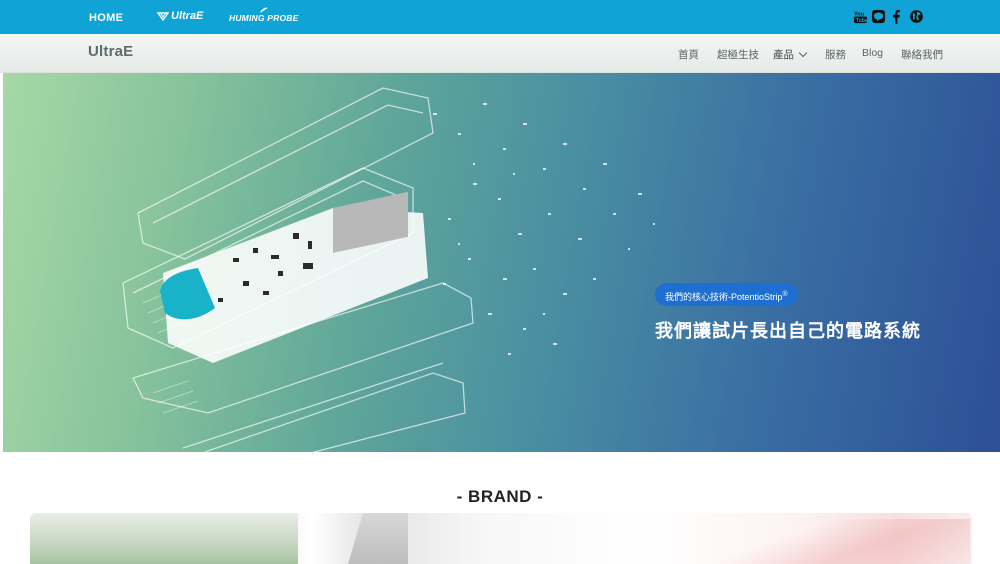  What do you see at coordinates (334, 412) in the screenshot?
I see `strip-base-layer` at bounding box center [334, 412].